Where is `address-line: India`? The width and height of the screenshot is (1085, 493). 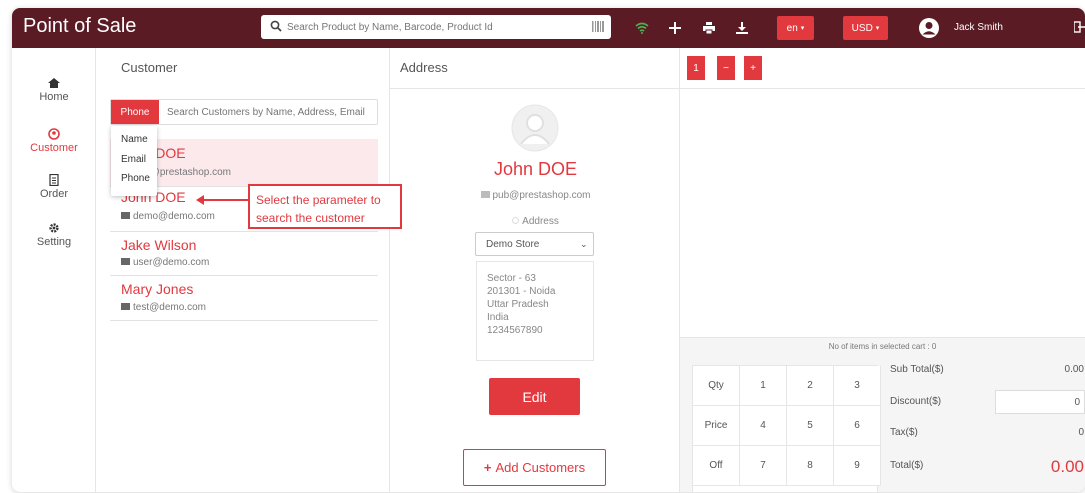 address-line: India is located at coordinates (498, 317).